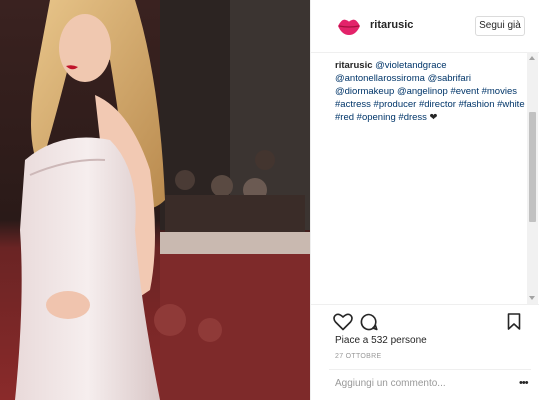 The height and width of the screenshot is (402, 539). Describe the element at coordinates (532, 167) in the screenshot. I see `scrollbar-thumb` at that location.